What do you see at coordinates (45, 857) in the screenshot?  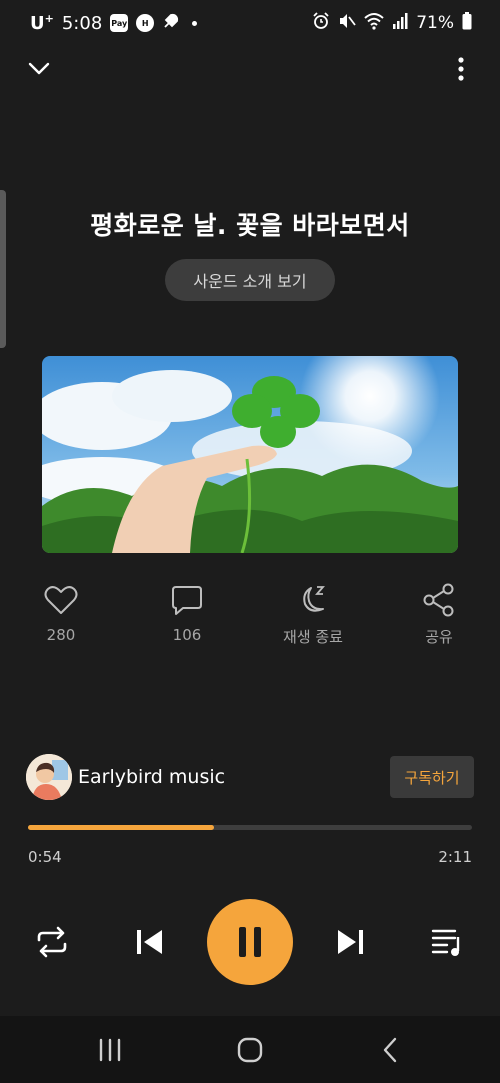 I see `current-time: 0:54` at bounding box center [45, 857].